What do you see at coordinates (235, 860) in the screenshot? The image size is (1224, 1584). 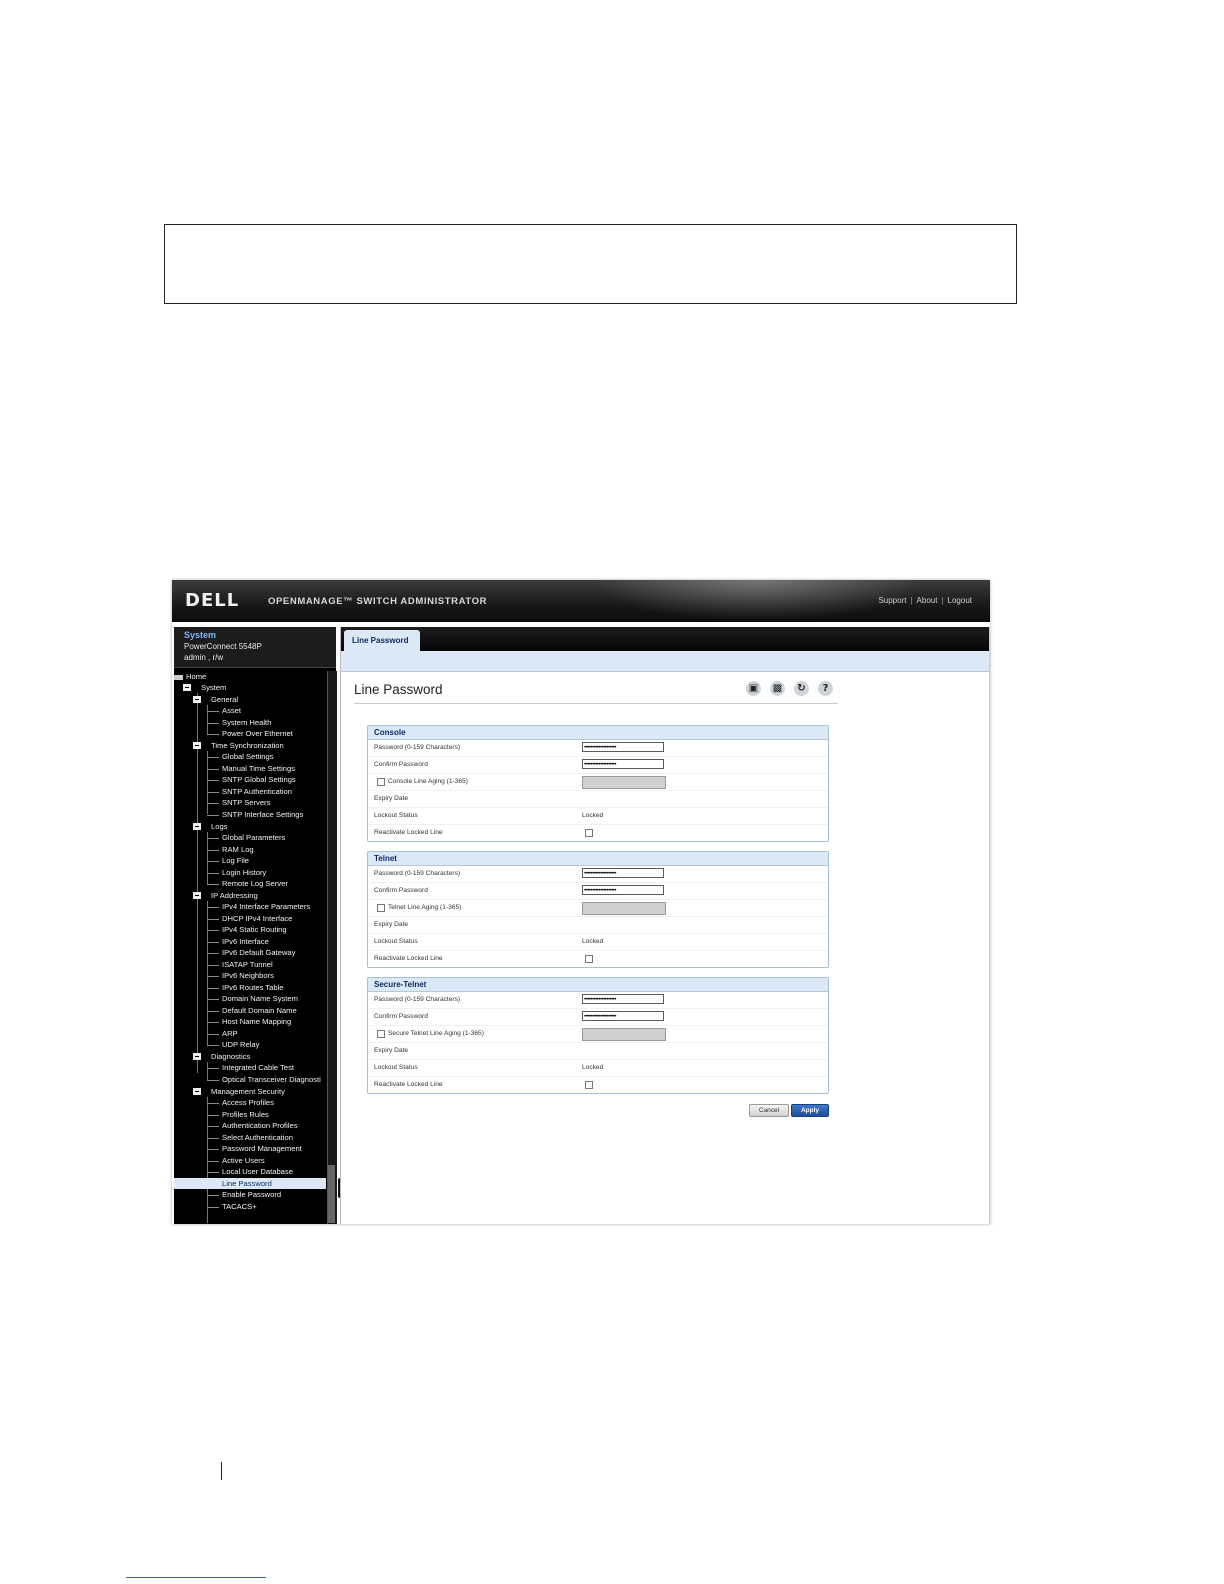 I see `tree-log-file: Log File` at bounding box center [235, 860].